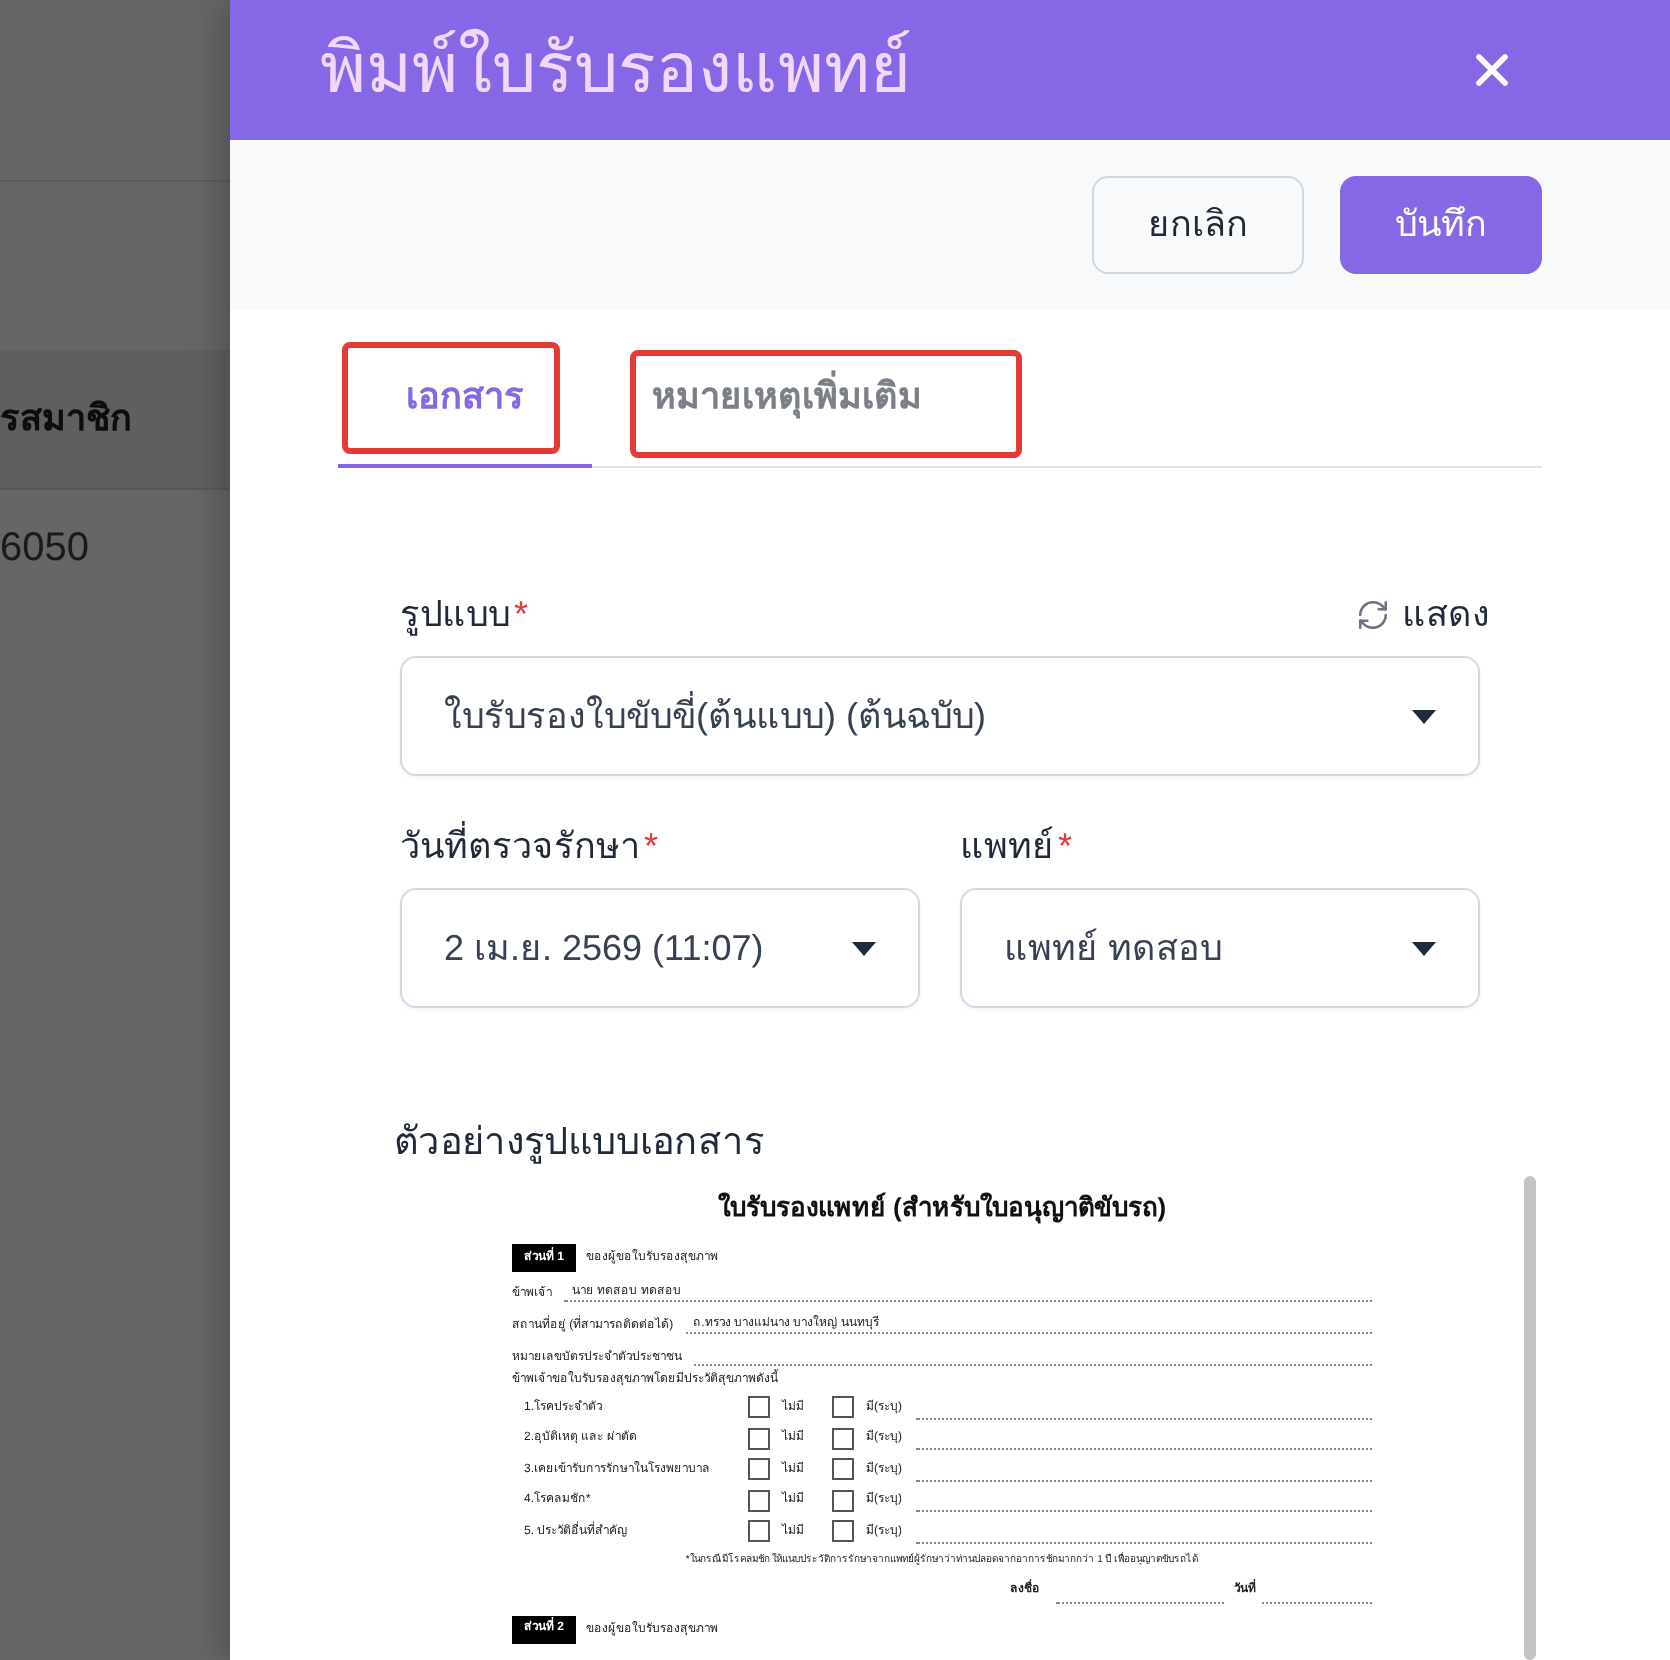 This screenshot has width=1670, height=1660. Describe the element at coordinates (1198, 225) in the screenshot. I see `cancel-button: ยกเลิก` at that location.